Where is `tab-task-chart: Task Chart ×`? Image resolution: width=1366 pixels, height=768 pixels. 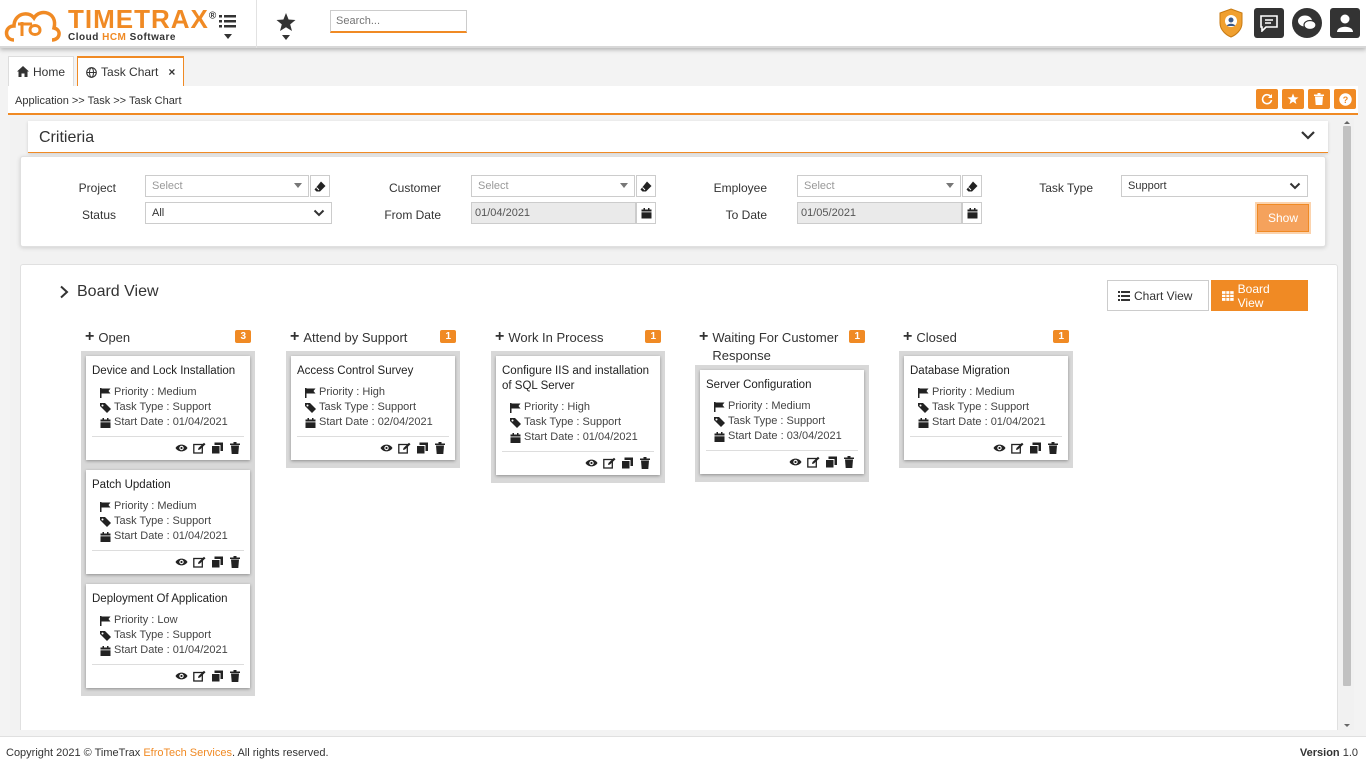
tab-task-chart: Task Chart × is located at coordinates (131, 71).